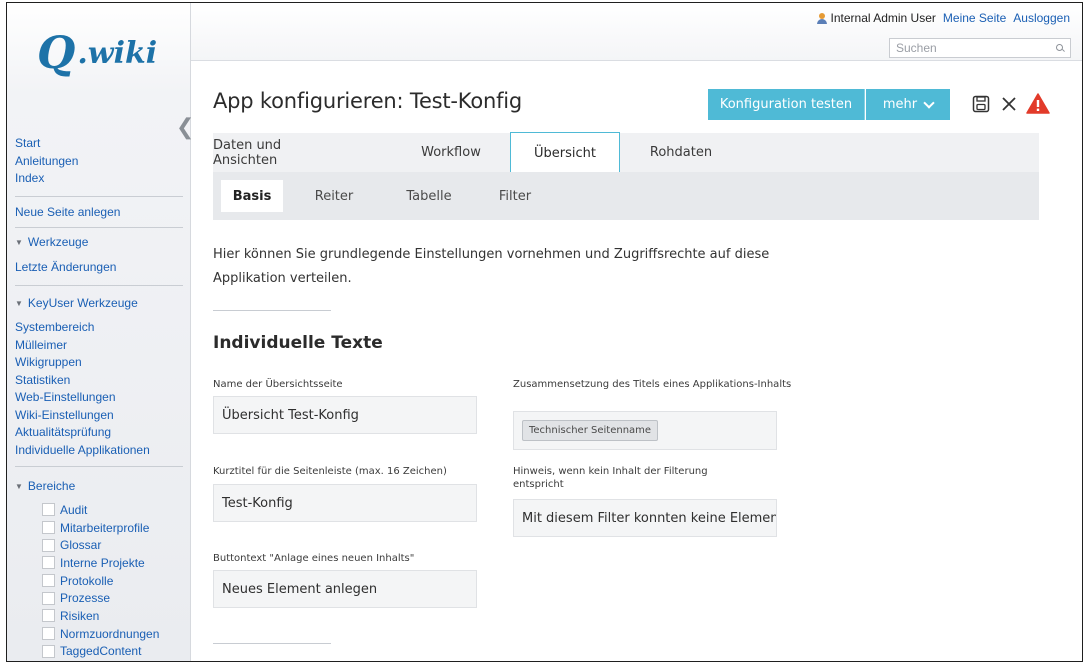  I want to click on tab-workflow: Workflow, so click(451, 152).